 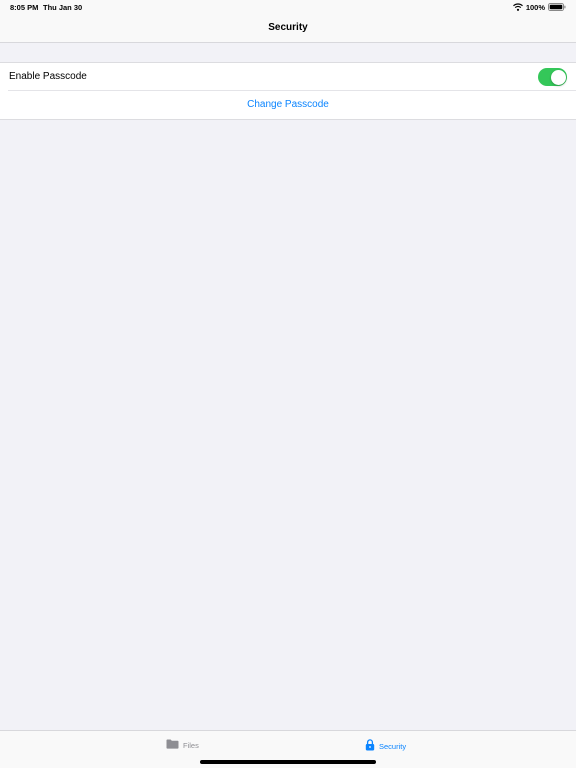 I want to click on enable-passcode-label: Enable Passcode, so click(x=48, y=76).